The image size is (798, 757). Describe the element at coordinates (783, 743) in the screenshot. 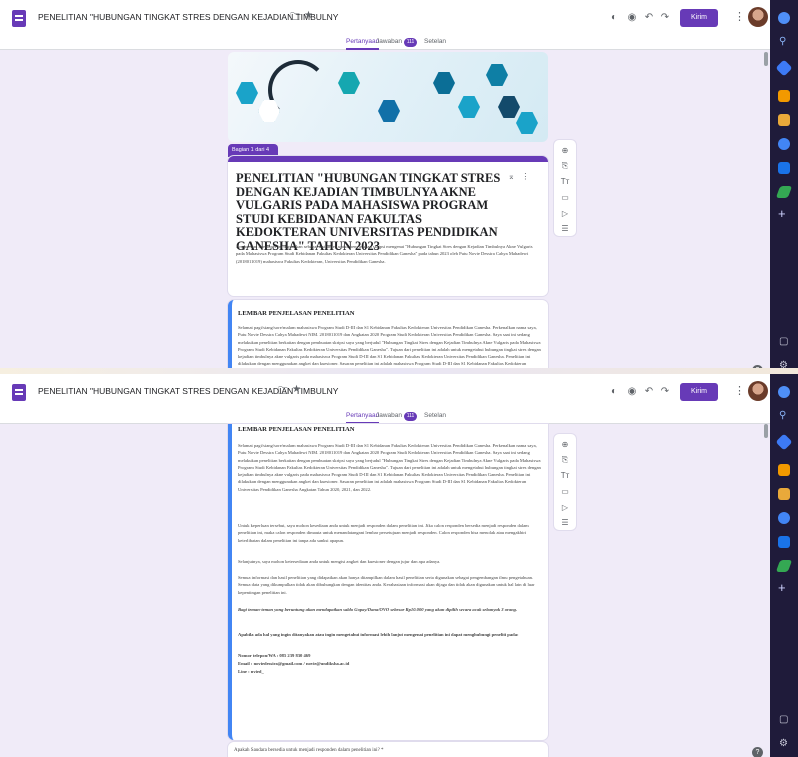

I see `settings-icon: ⚙` at that location.